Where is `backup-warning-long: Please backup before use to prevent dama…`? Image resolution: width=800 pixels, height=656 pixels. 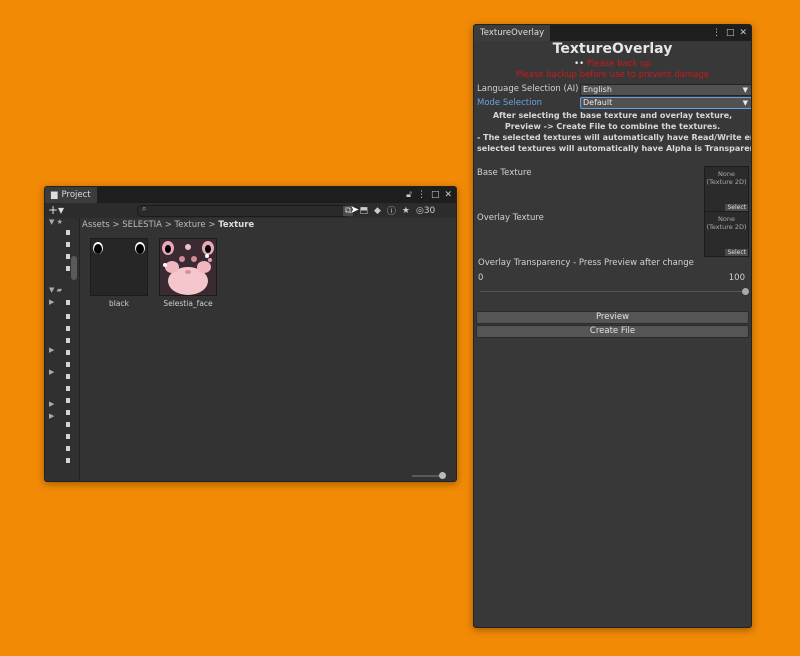 backup-warning-long: Please backup before use to prevent dama… is located at coordinates (612, 75).